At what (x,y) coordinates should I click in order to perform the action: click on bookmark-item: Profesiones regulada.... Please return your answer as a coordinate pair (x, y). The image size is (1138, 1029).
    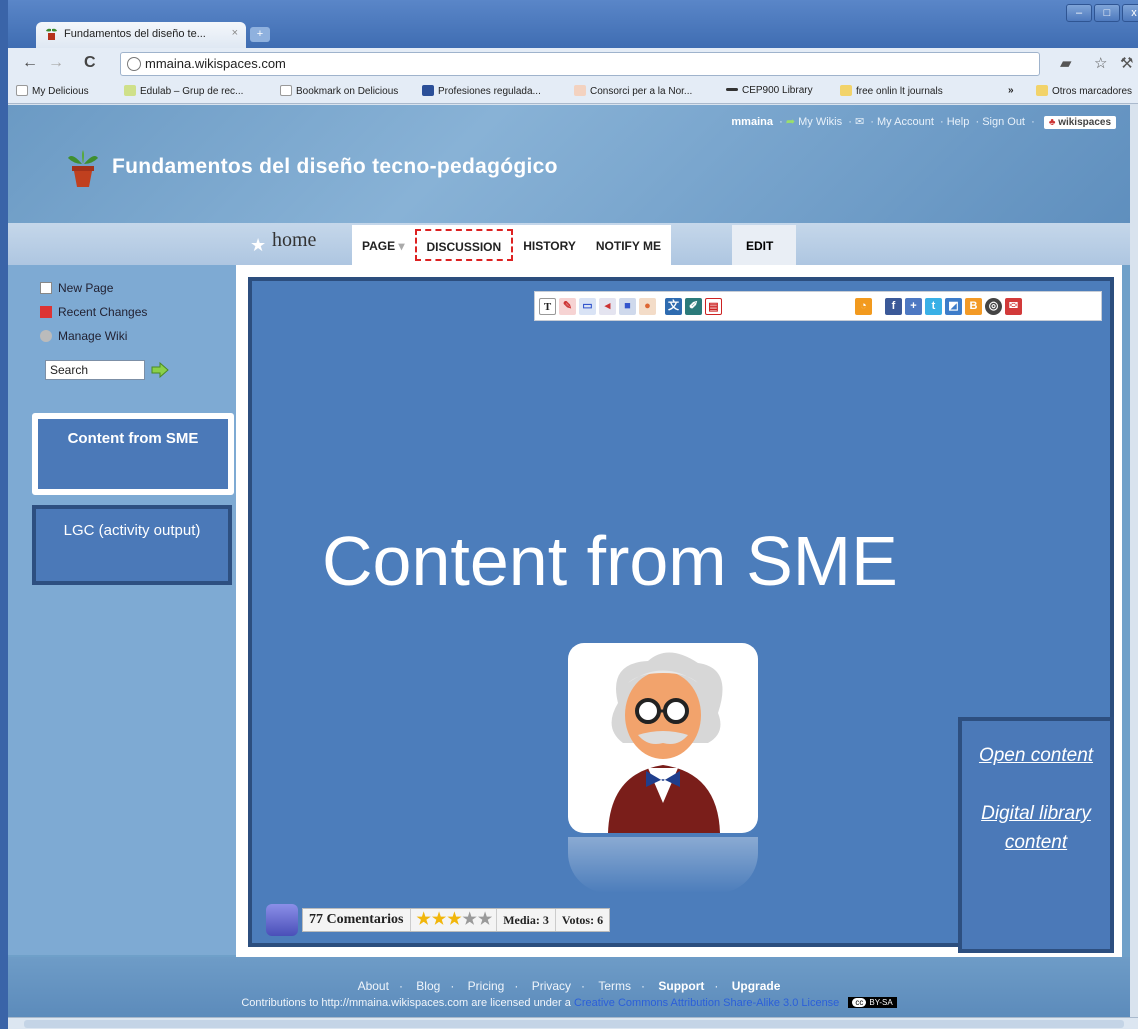
    Looking at the image, I should click on (481, 91).